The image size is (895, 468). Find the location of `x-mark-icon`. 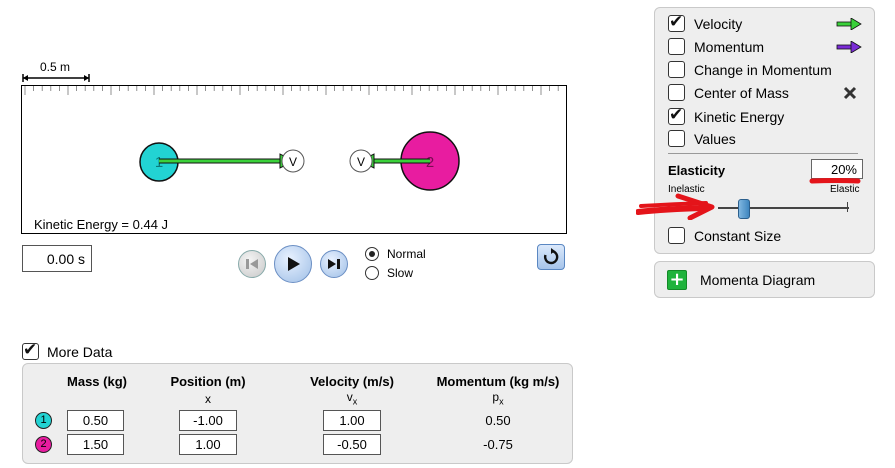

x-mark-icon is located at coordinates (850, 93).